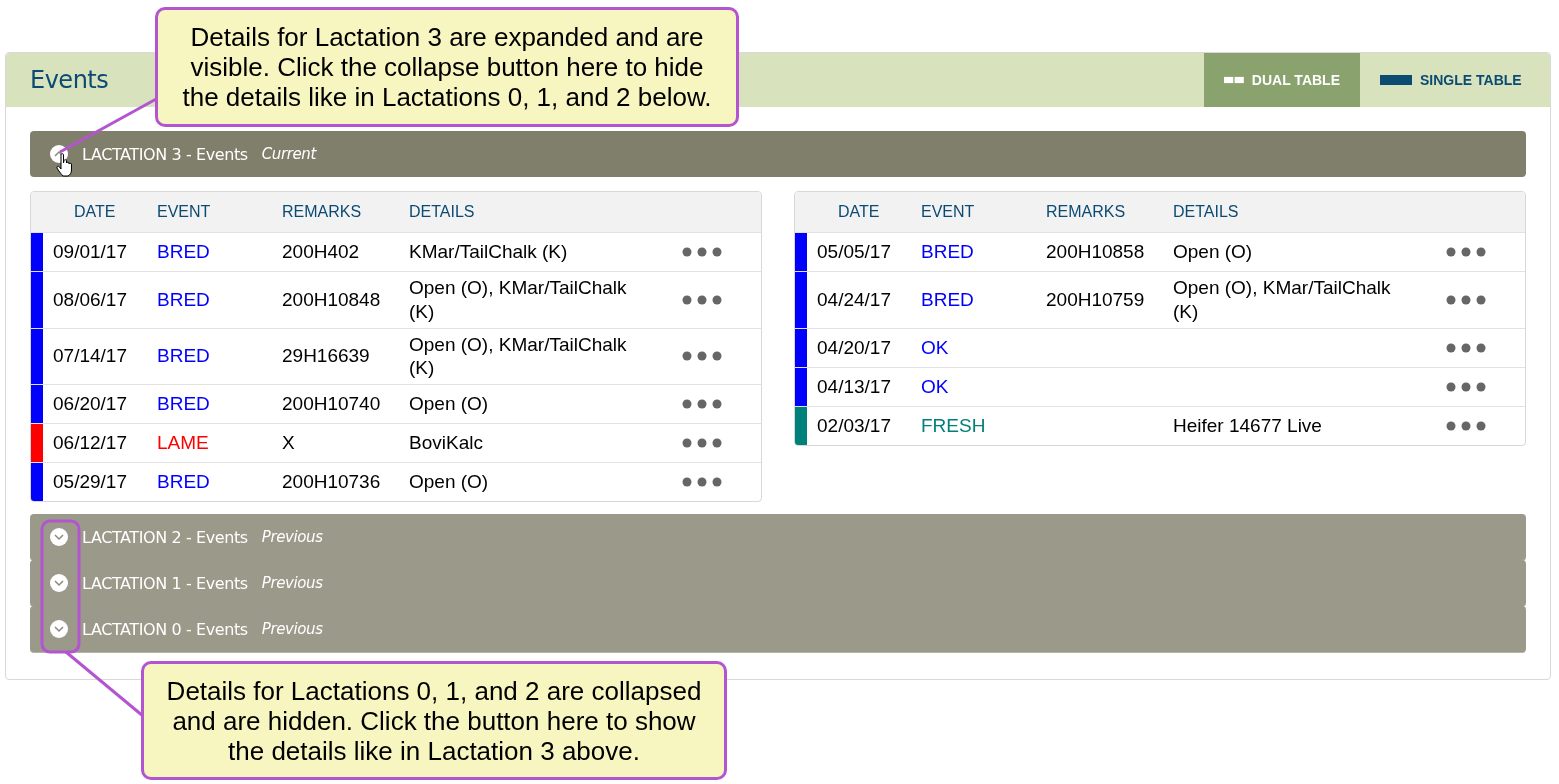  Describe the element at coordinates (90, 252) in the screenshot. I see `date-cell: 09/01/17` at that location.